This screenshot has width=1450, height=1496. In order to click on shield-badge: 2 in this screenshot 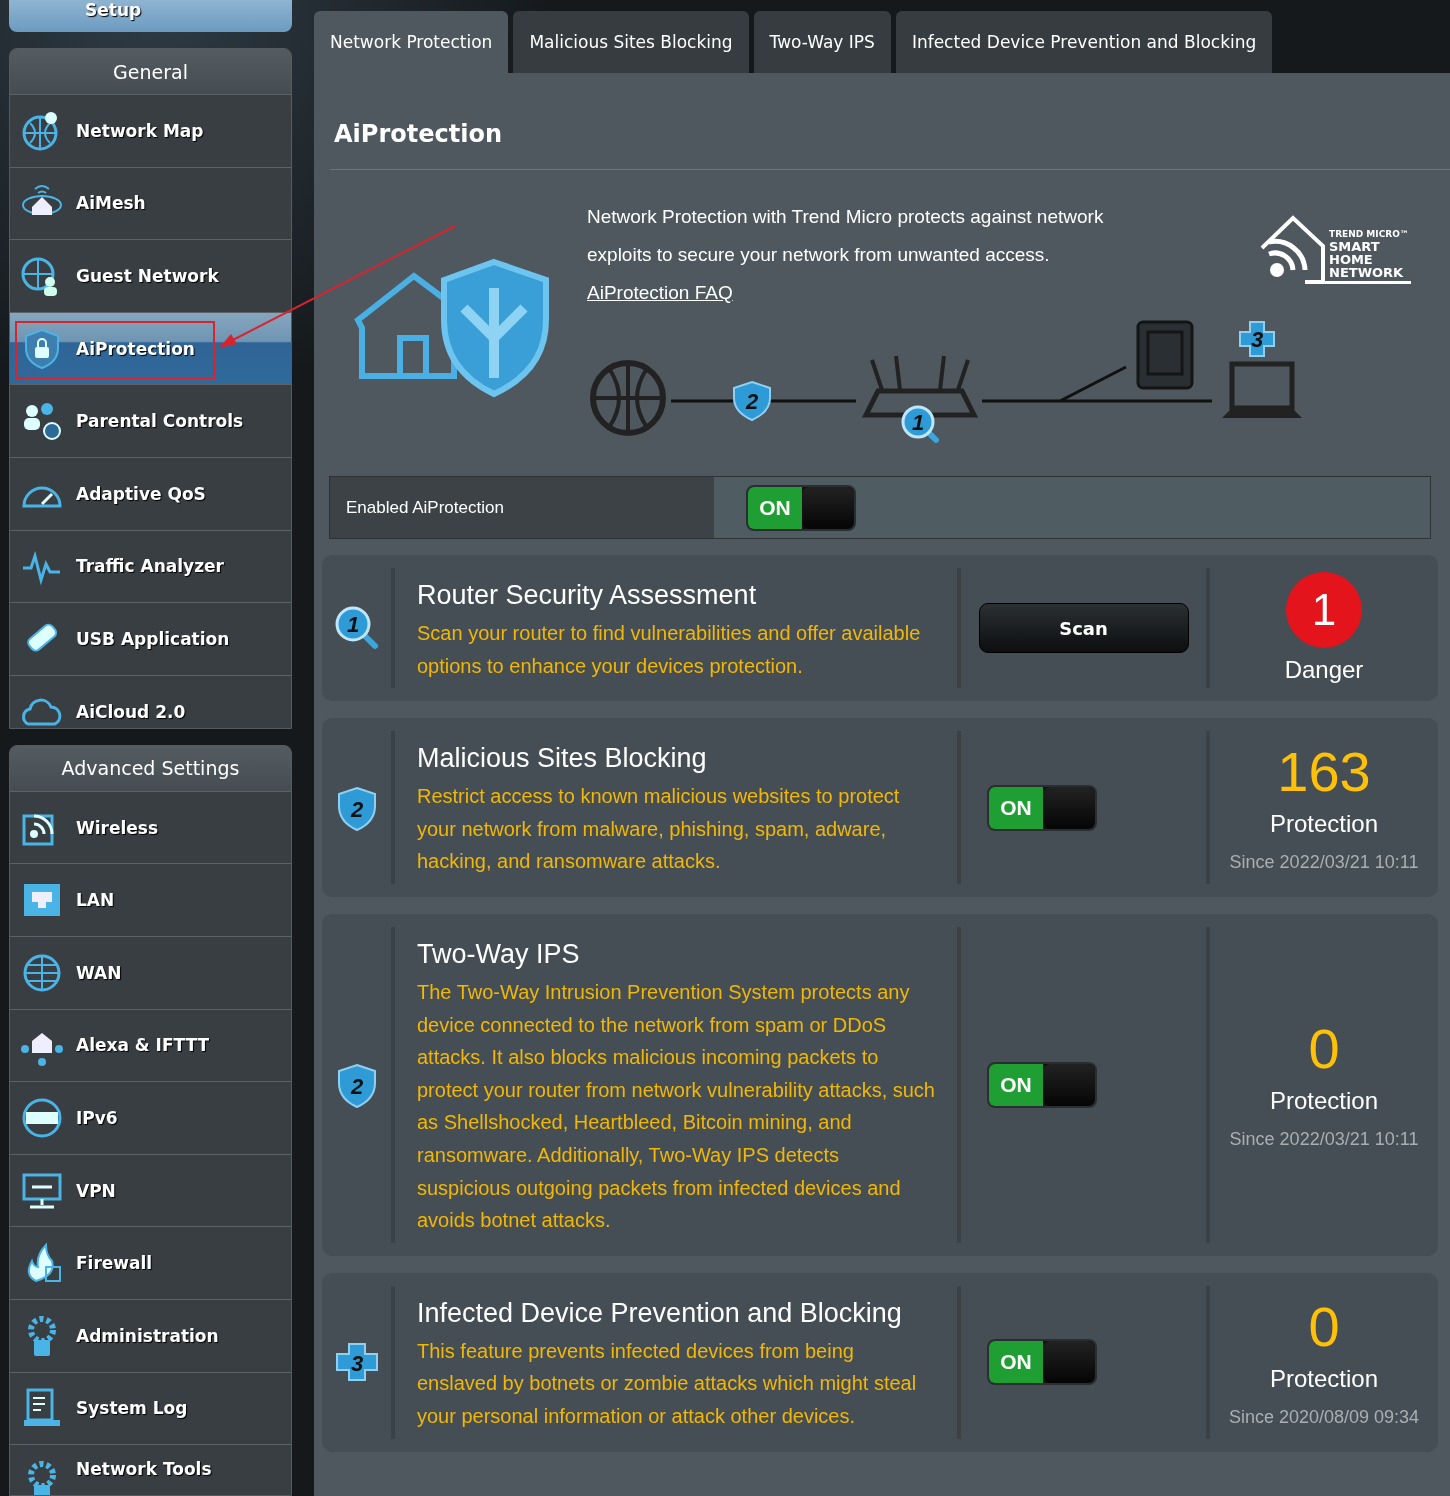, I will do `click(752, 401)`.